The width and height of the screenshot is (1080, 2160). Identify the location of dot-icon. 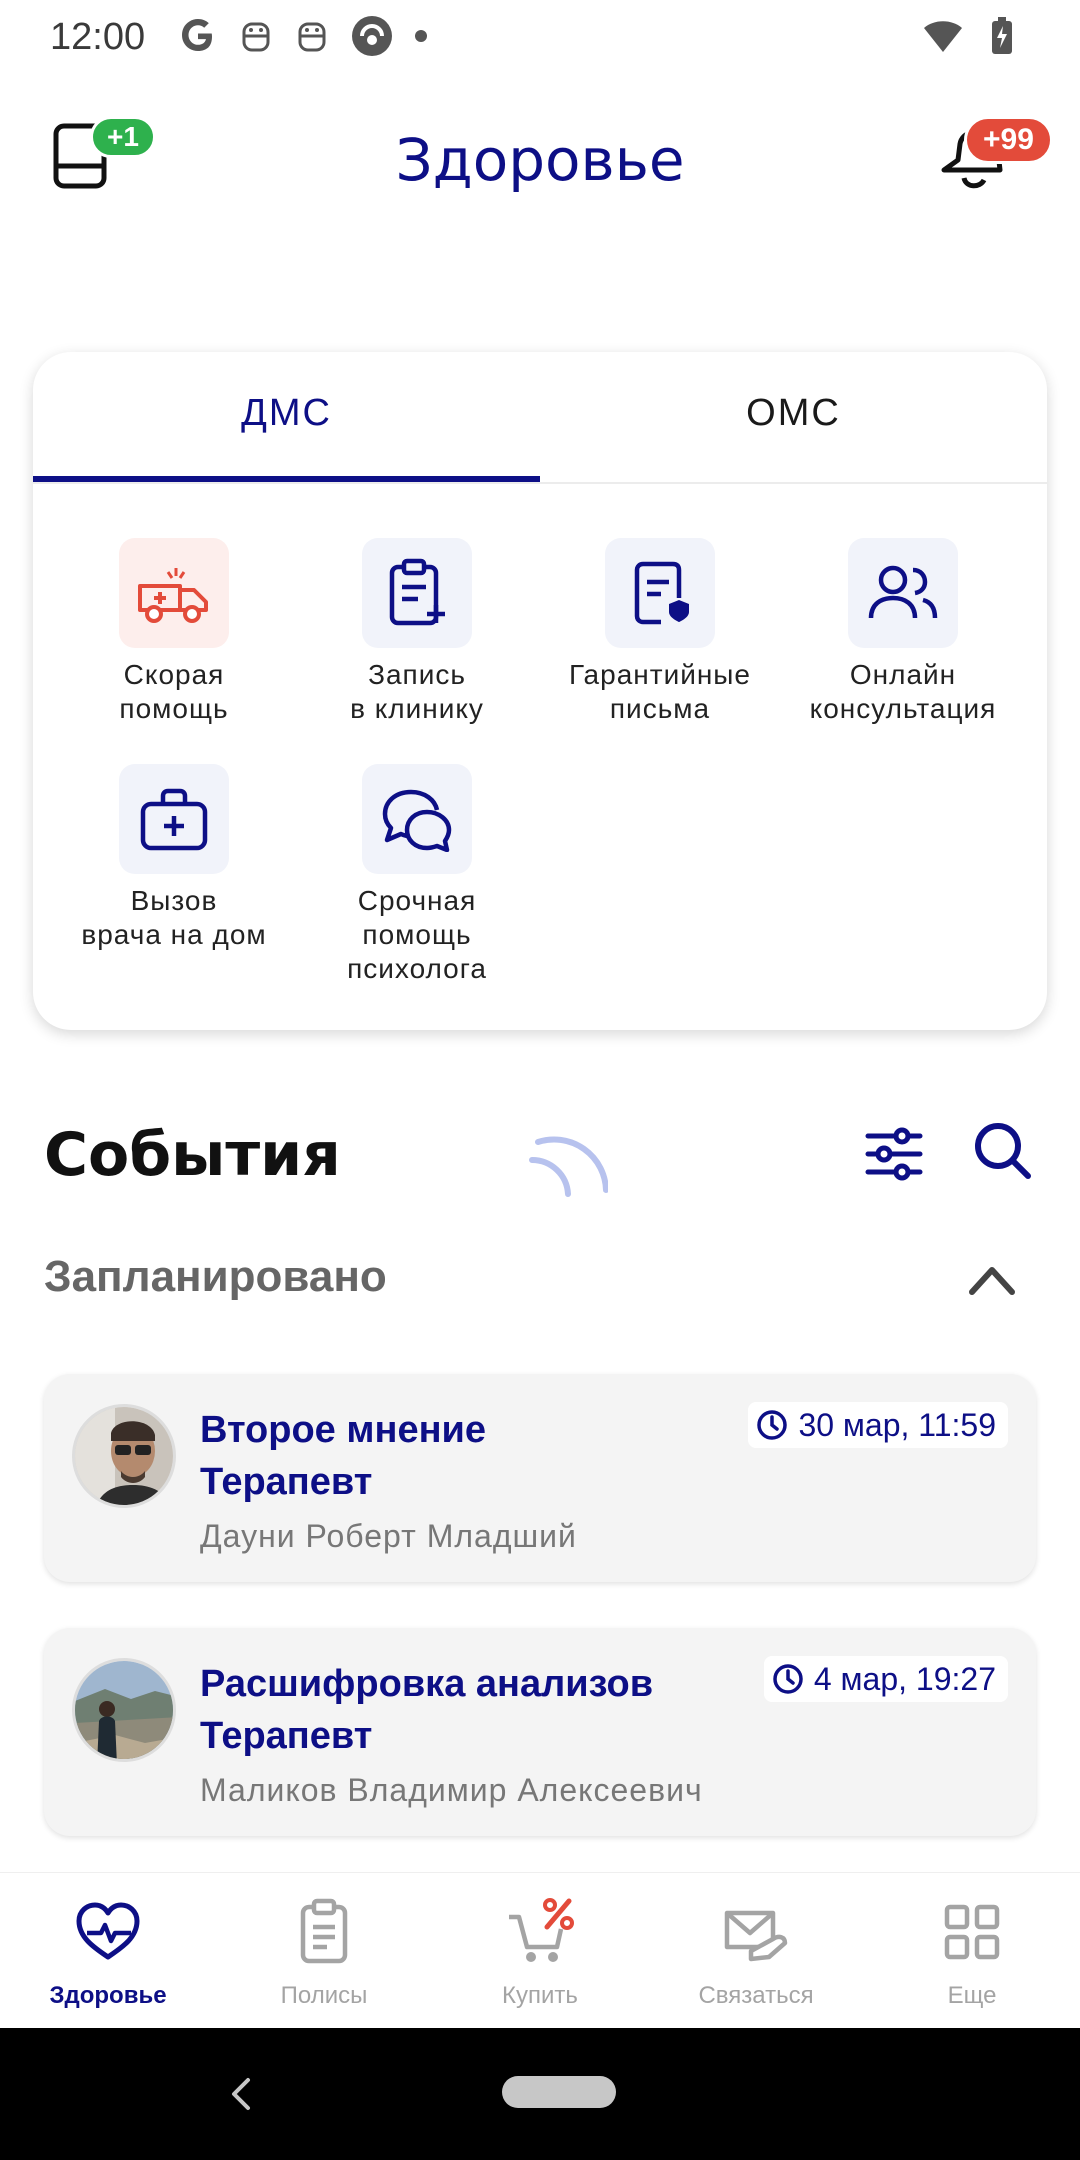
(421, 36).